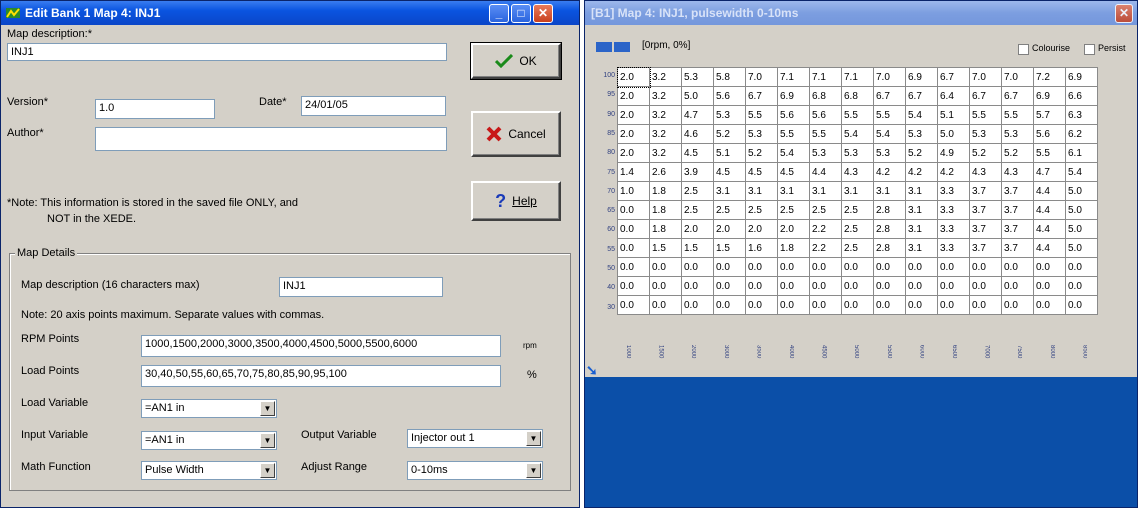 The image size is (1138, 508). What do you see at coordinates (516, 134) in the screenshot?
I see `cancel-button: Cancel` at bounding box center [516, 134].